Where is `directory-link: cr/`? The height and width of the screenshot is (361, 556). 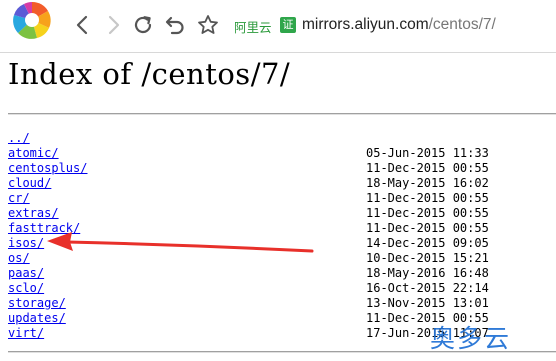
directory-link: cr/ is located at coordinates (19, 198).